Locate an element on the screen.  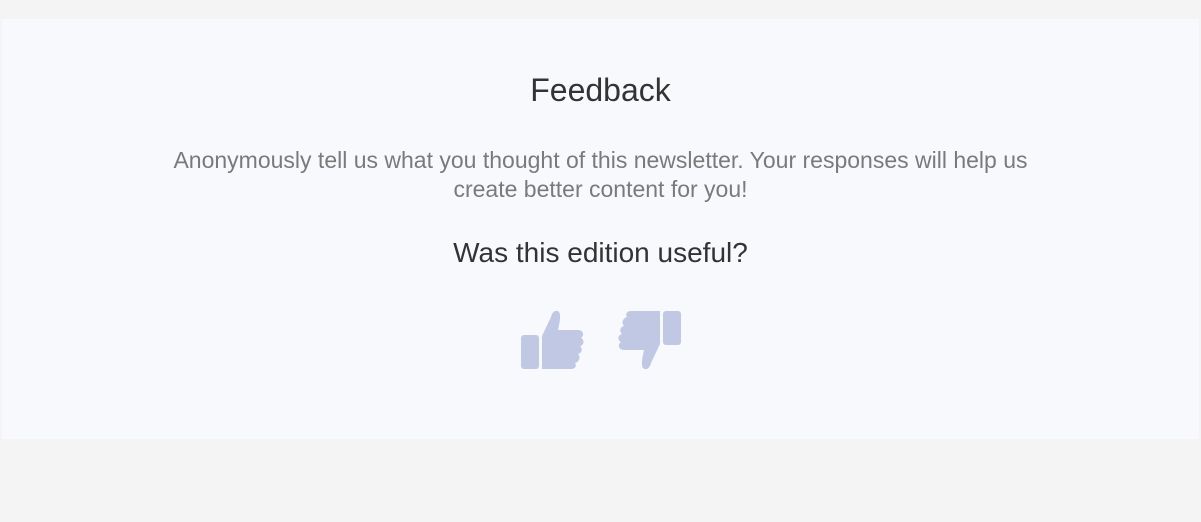
thumbs-up-button is located at coordinates (552, 340).